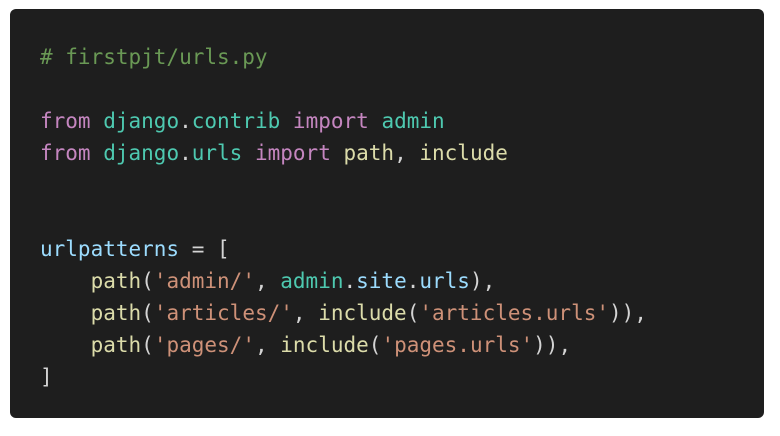 The image size is (780, 436). What do you see at coordinates (204, 249) in the screenshot?
I see `code-token-punct: = [` at bounding box center [204, 249].